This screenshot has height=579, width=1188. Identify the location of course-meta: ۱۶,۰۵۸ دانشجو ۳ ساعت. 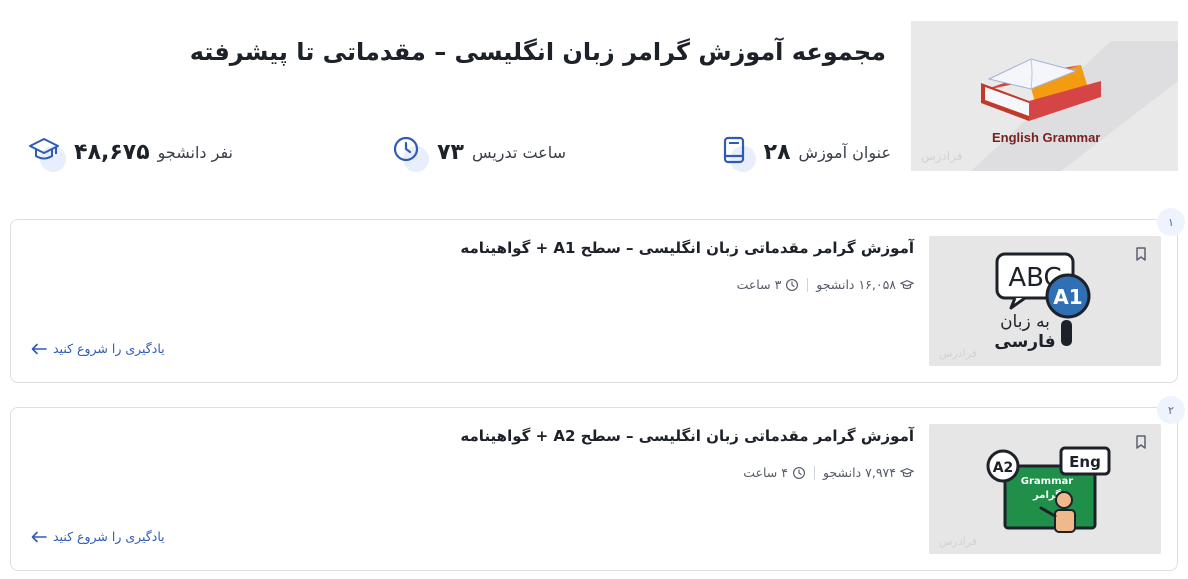
(825, 284).